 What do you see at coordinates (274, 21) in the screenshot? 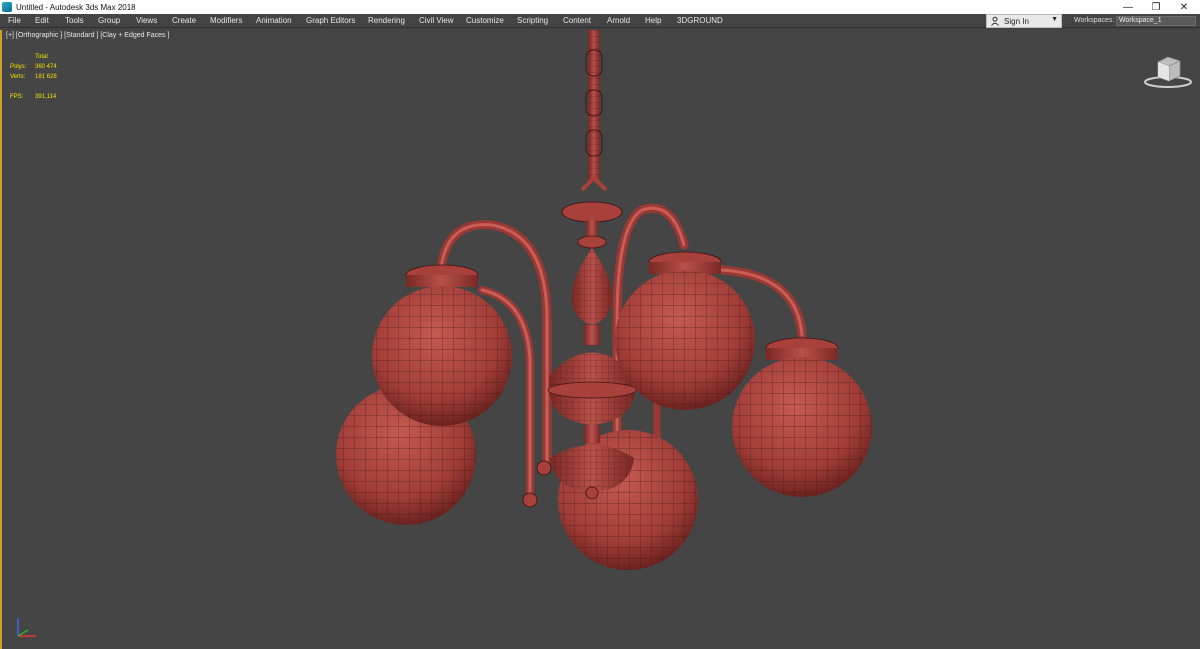
I see `menu-animation: Animation` at bounding box center [274, 21].